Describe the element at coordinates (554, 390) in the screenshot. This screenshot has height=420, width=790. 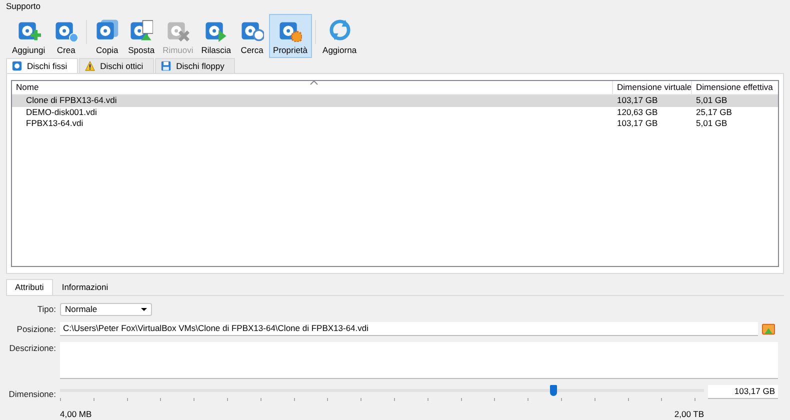
I see `slider-thumb` at that location.